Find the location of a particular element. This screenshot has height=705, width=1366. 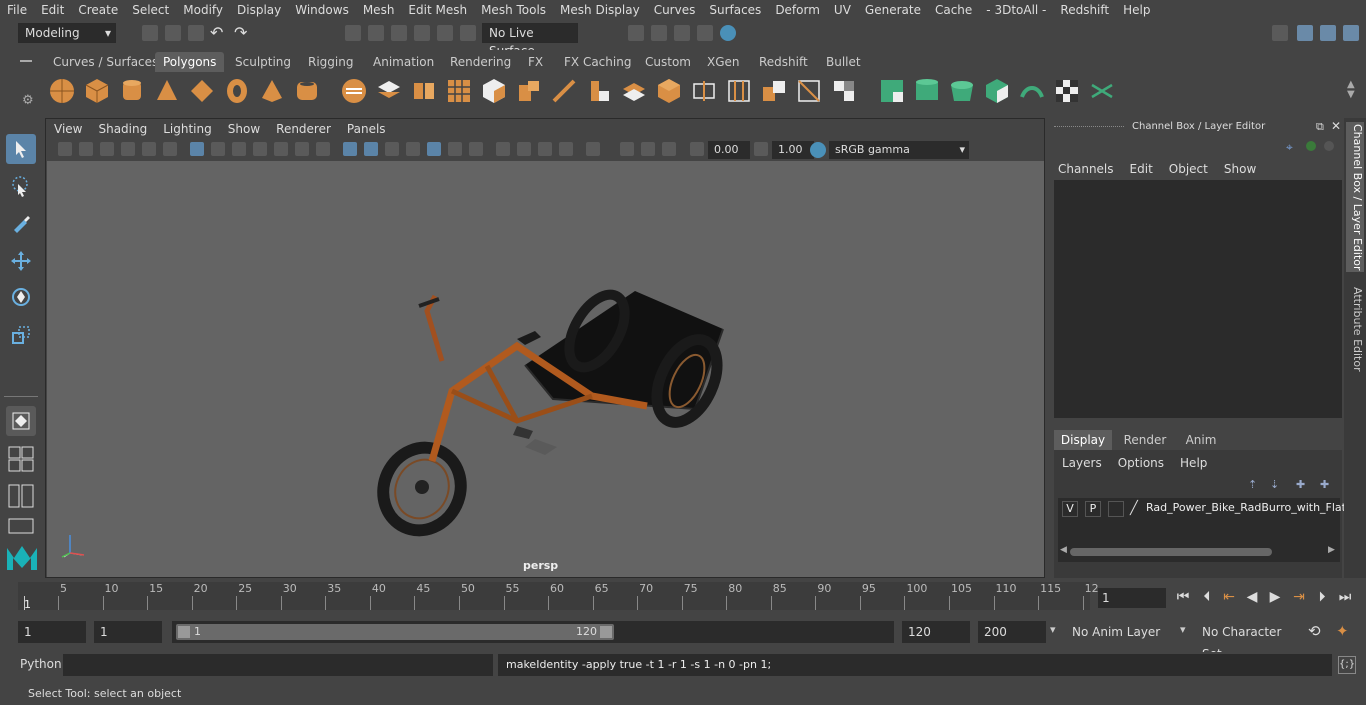

channel-box-toggle-icon is located at coordinates (1305, 33).